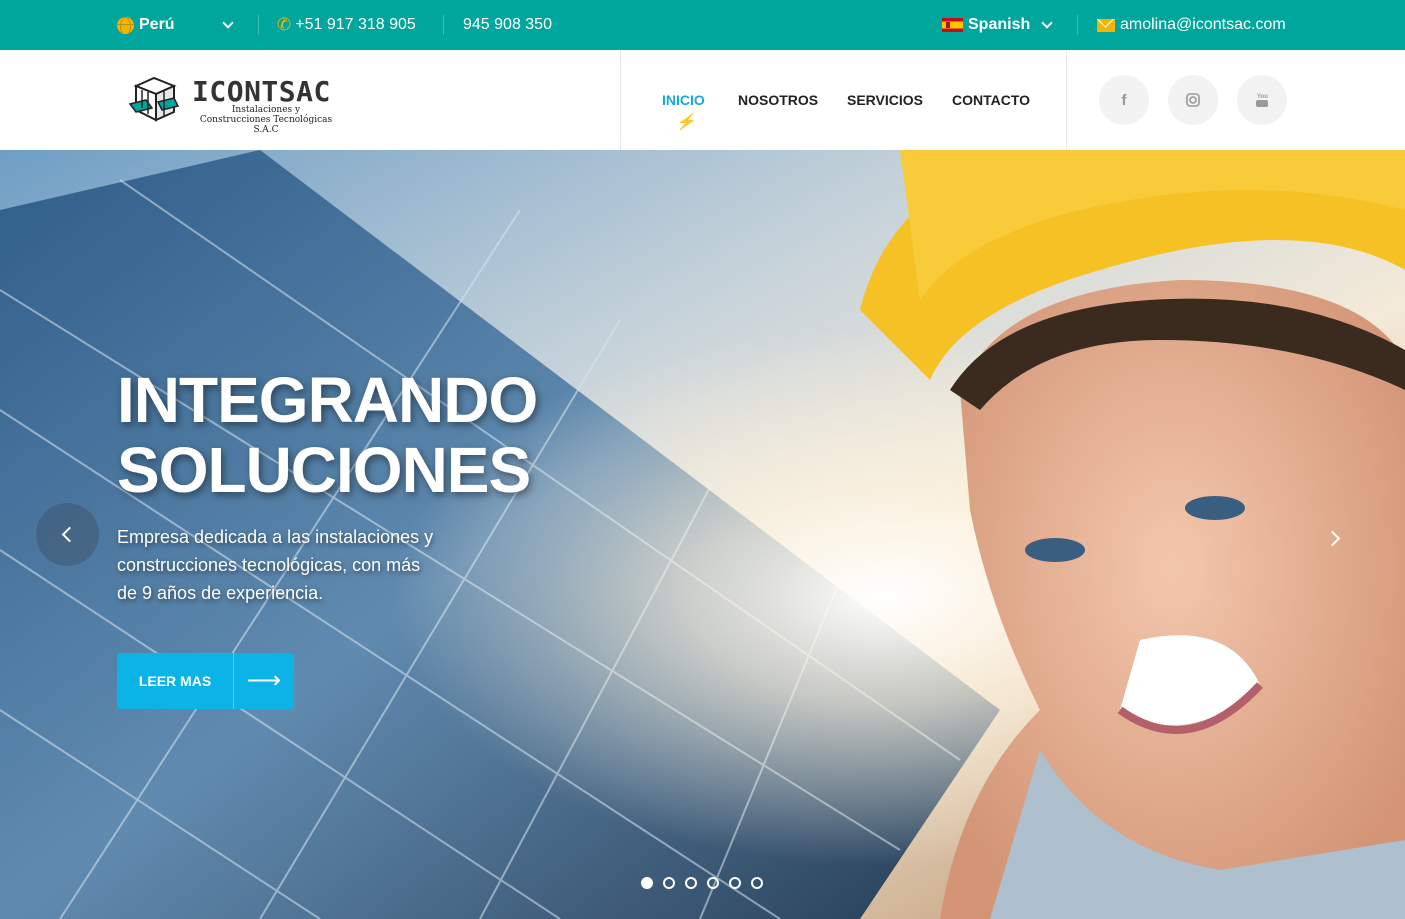 The image size is (1405, 919). I want to click on country-selector: Perú, so click(146, 25).